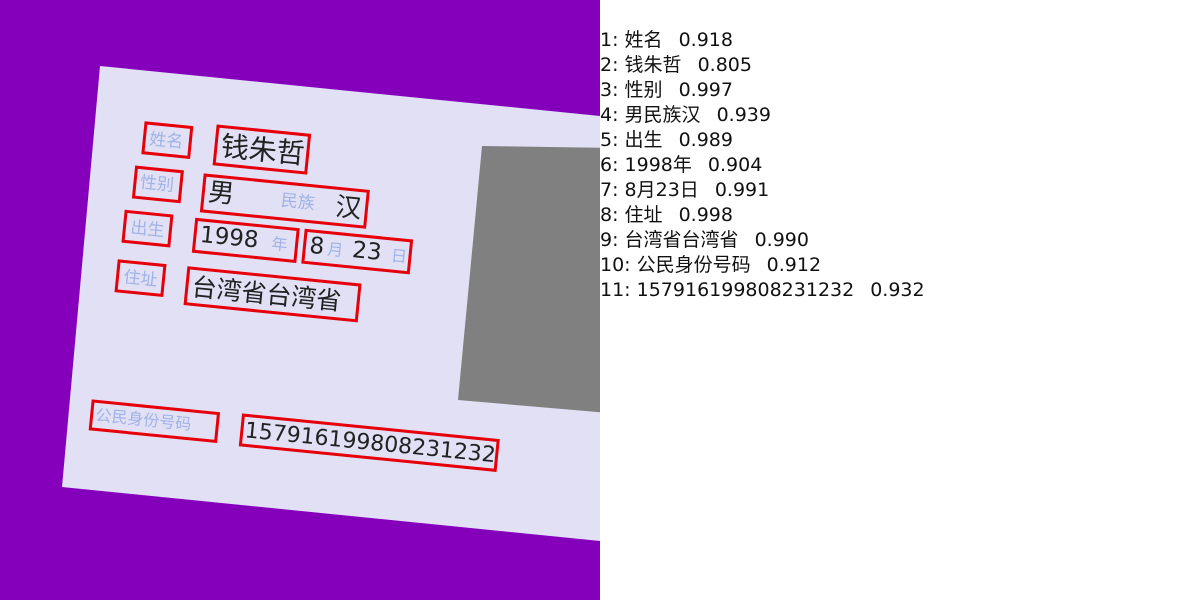  Describe the element at coordinates (781, 240) in the screenshot. I see `result-score: 0.990` at that location.